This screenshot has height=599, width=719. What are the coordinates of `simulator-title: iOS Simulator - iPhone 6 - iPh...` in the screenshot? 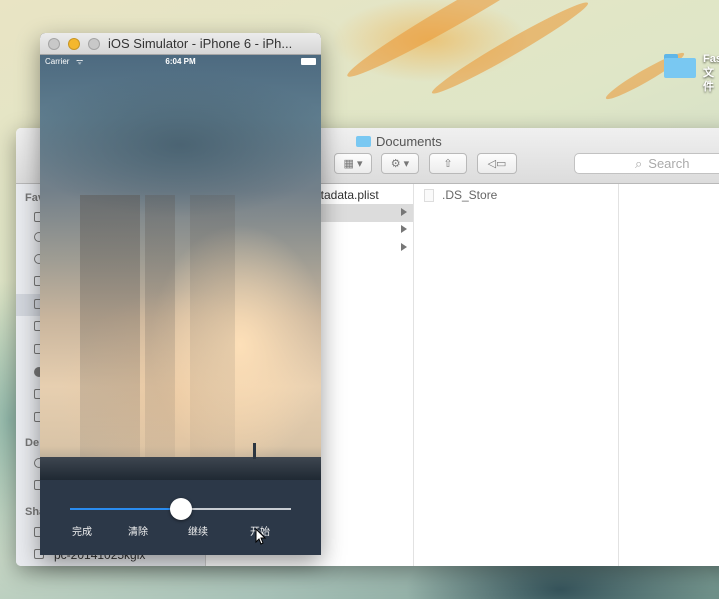 It's located at (200, 43).